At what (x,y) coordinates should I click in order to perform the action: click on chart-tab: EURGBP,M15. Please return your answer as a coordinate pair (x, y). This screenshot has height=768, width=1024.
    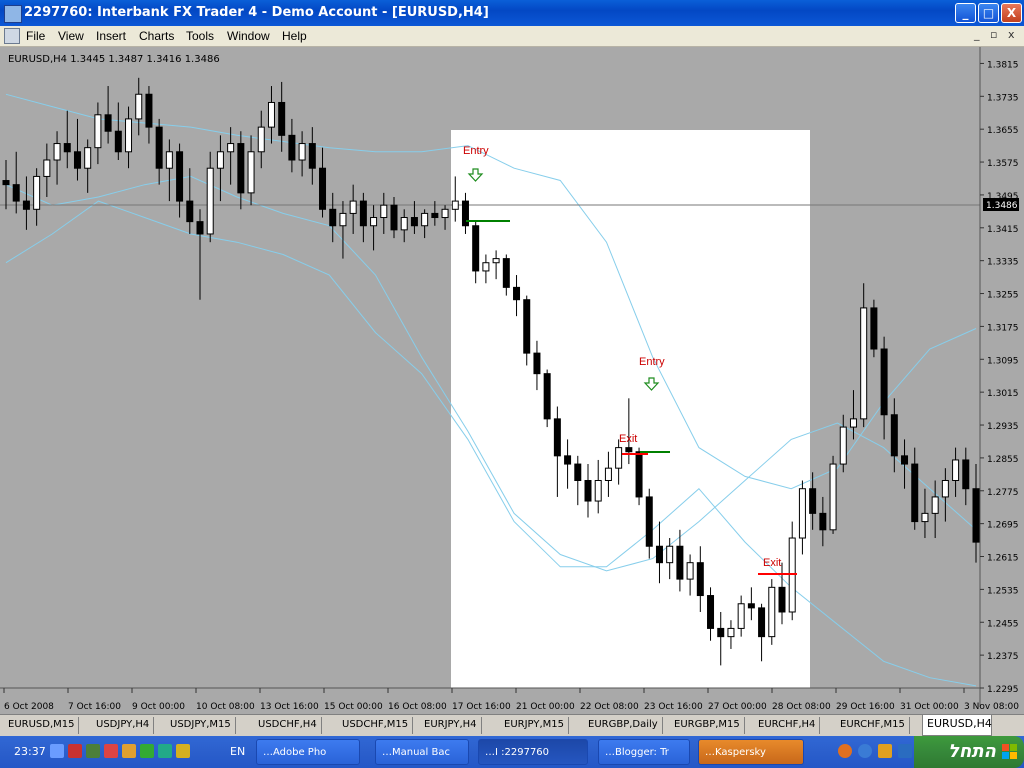
    Looking at the image, I should click on (707, 725).